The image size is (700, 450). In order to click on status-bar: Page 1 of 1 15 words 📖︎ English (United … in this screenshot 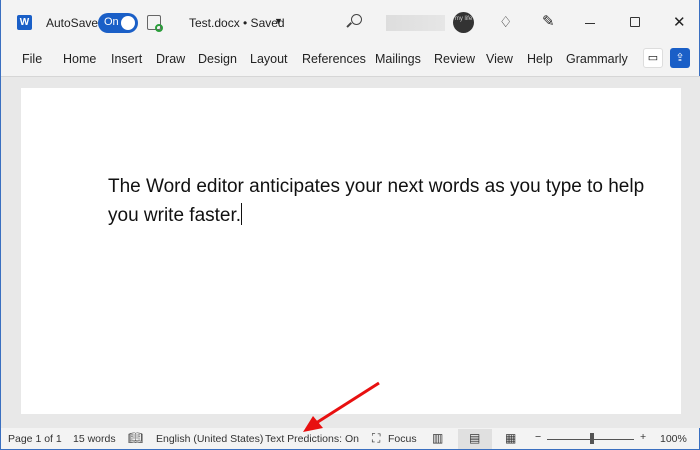, I will do `click(350, 439)`.